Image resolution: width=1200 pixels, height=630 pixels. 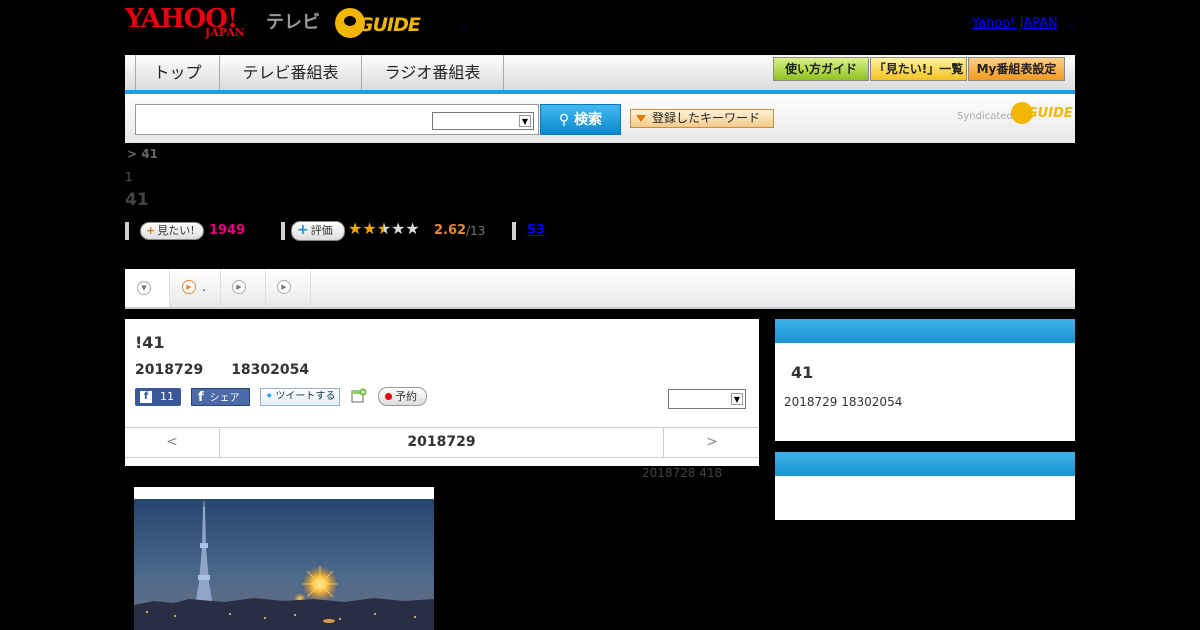 I want to click on rate-label: 評価, so click(x=321, y=230).